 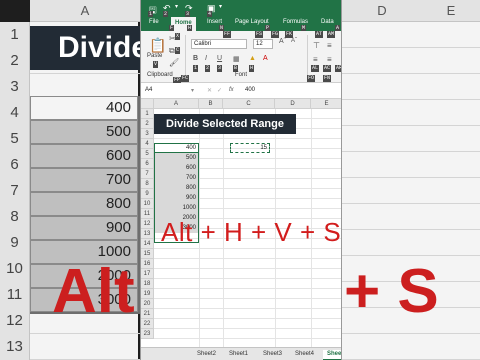 I want to click on row-header: 5, so click(x=147, y=154).